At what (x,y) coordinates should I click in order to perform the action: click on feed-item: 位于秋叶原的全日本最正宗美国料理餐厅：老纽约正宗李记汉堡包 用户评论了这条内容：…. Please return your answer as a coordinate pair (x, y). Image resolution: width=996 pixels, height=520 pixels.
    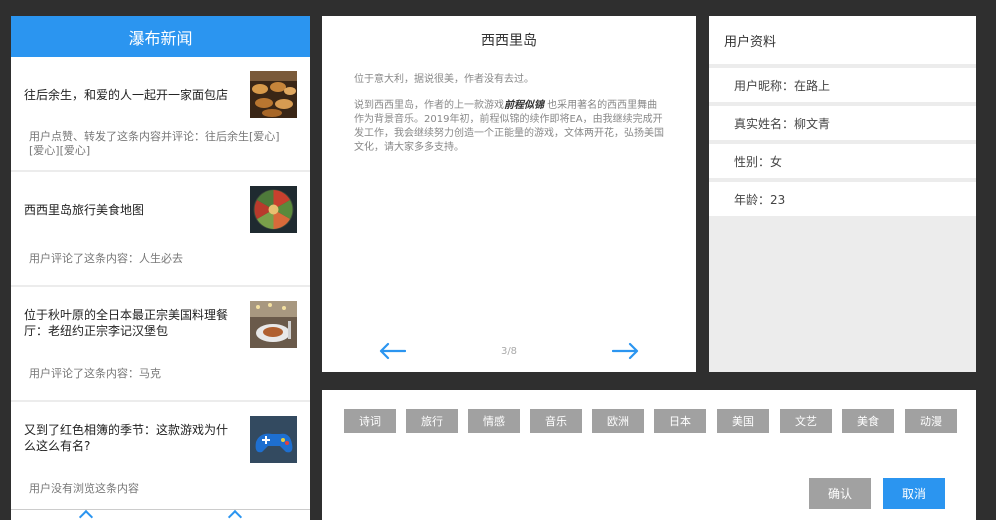
    Looking at the image, I should click on (160, 343).